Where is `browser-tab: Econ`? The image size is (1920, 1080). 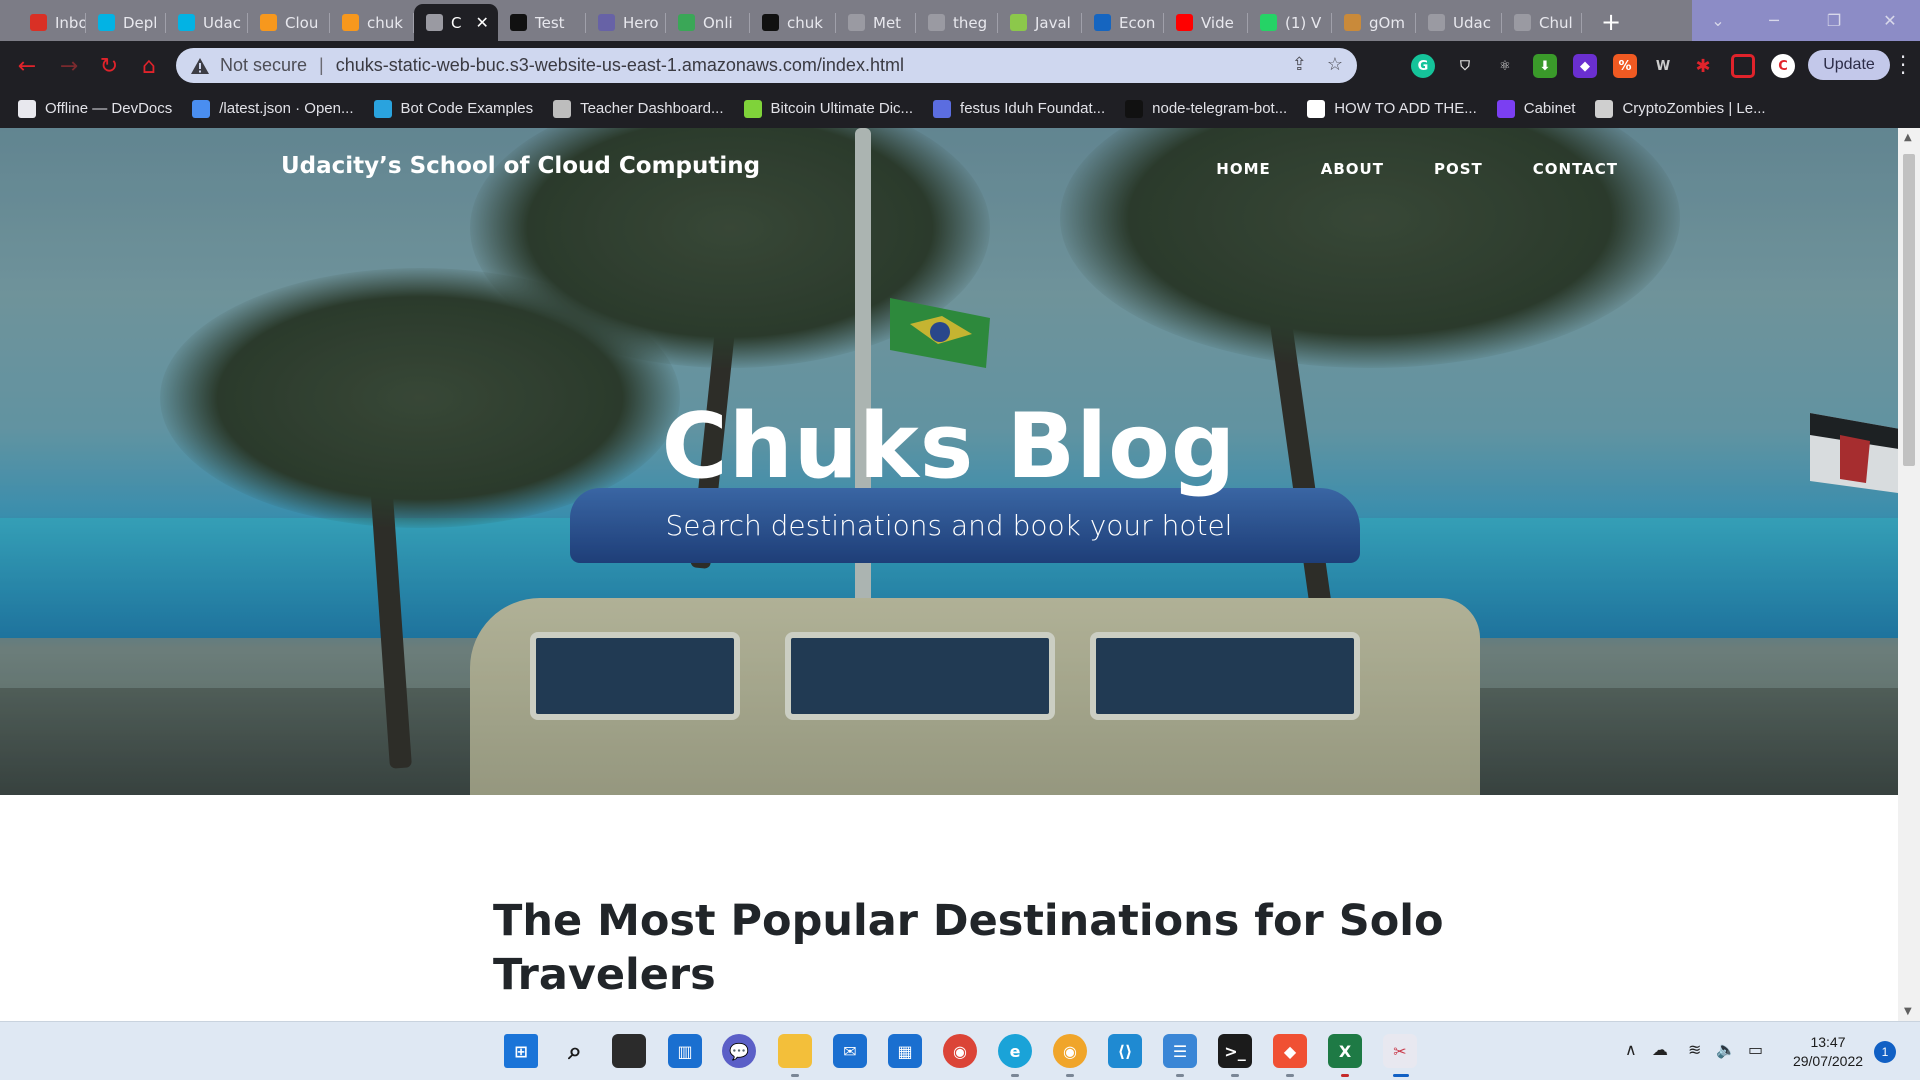 browser-tab: Econ is located at coordinates (1123, 22).